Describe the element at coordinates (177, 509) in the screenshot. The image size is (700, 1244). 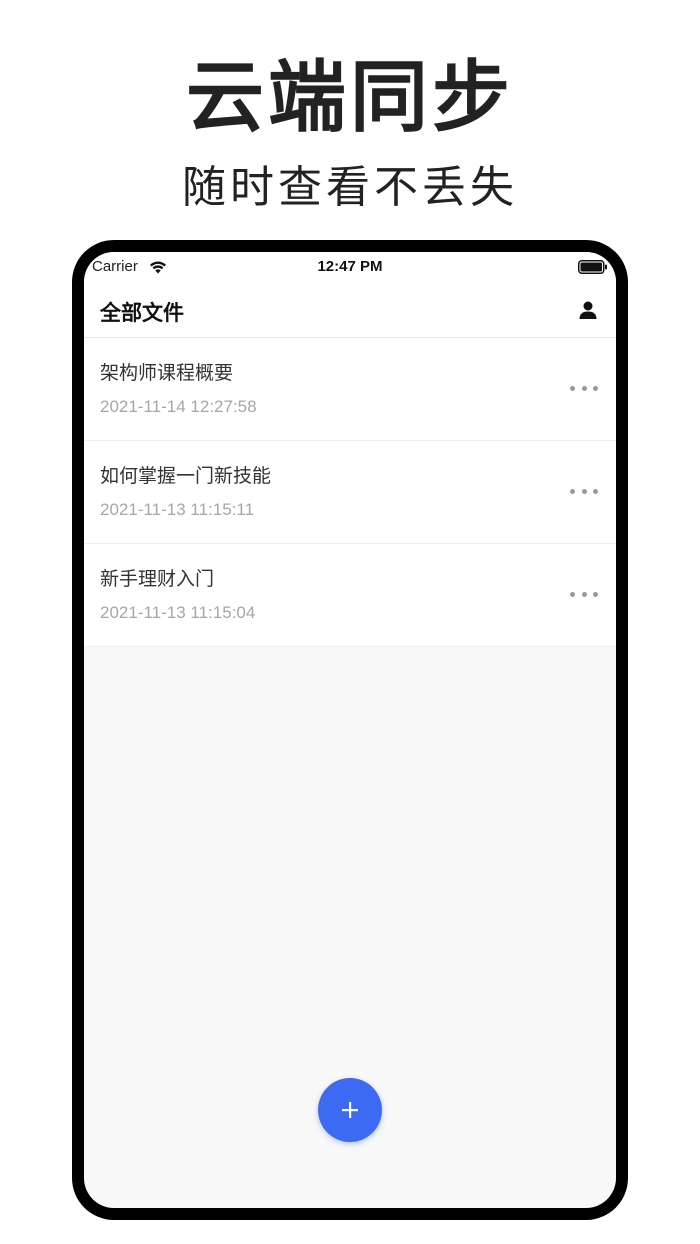
I see `file-date: 2021-11-13 11:15:11` at that location.